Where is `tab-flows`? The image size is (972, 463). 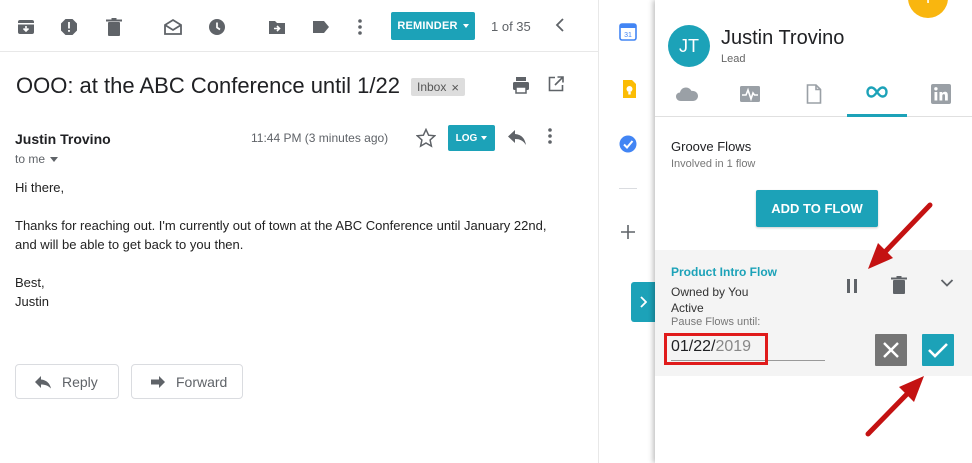
tab-flows is located at coordinates (877, 93).